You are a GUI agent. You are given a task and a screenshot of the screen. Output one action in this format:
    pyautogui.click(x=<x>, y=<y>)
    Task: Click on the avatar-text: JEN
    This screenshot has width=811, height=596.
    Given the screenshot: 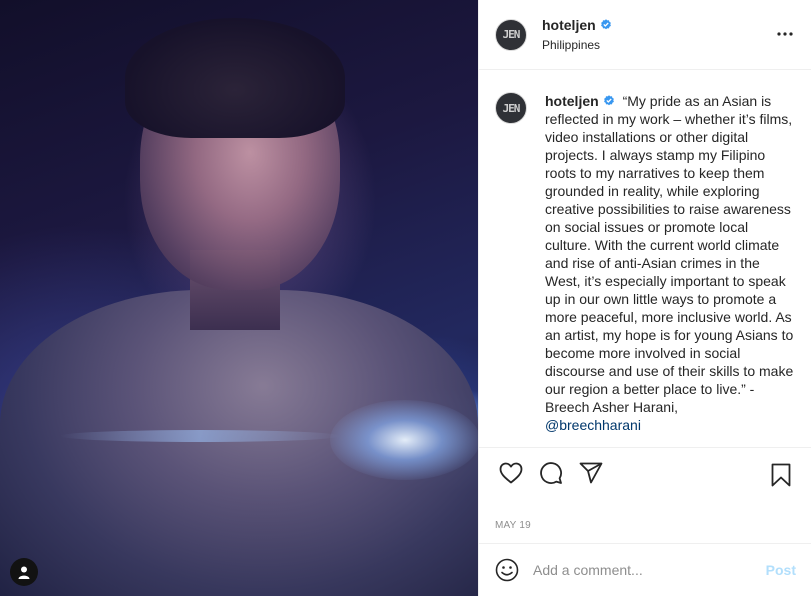 What is the action you would take?
    pyautogui.click(x=511, y=34)
    